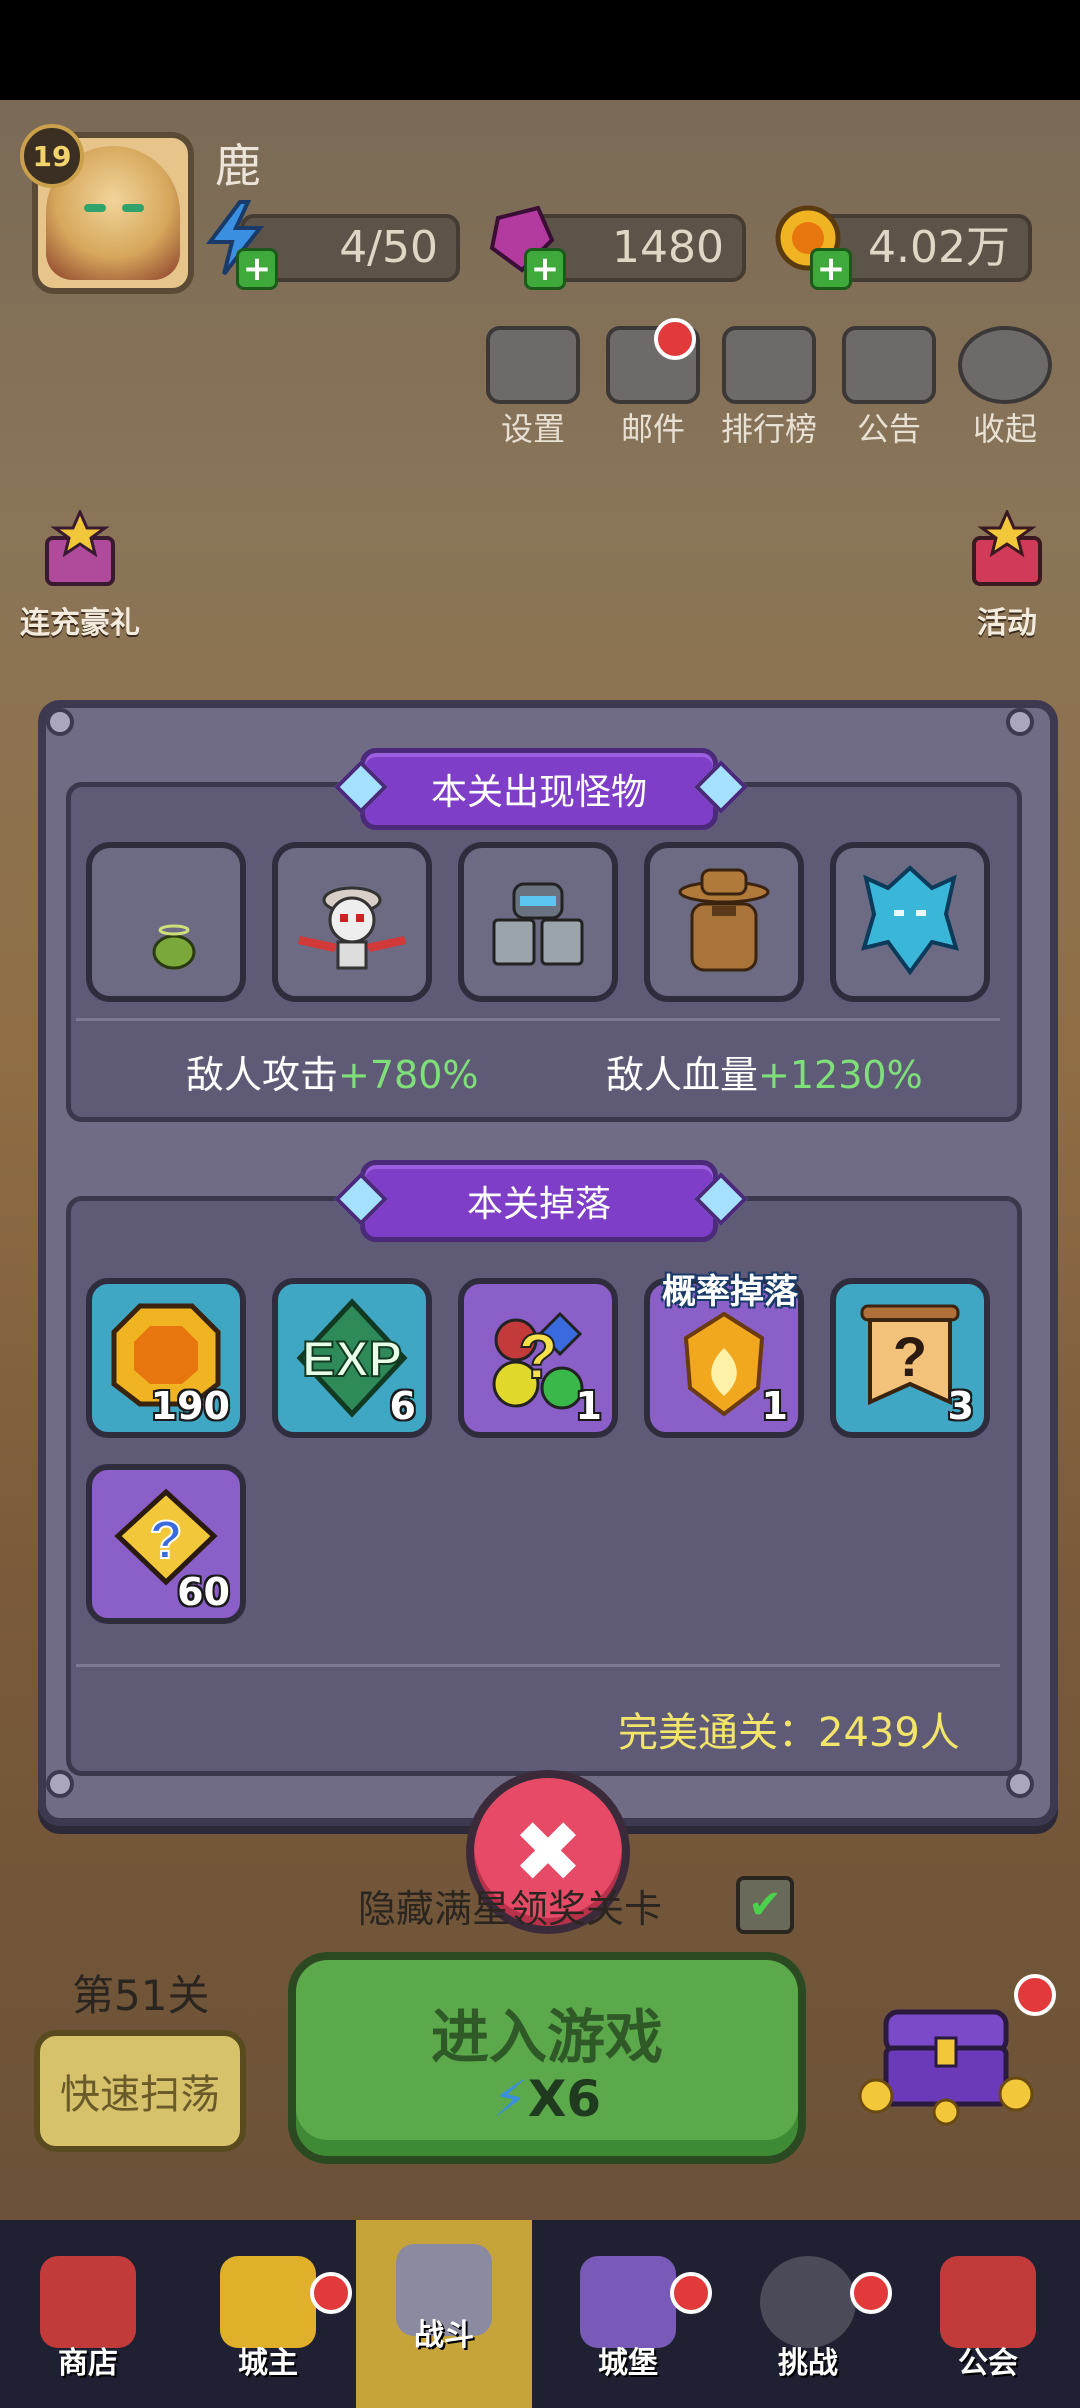 This screenshot has height=2408, width=1080. What do you see at coordinates (730, 1292) in the screenshot?
I see `probability-drop-tag: 概率掉落` at bounding box center [730, 1292].